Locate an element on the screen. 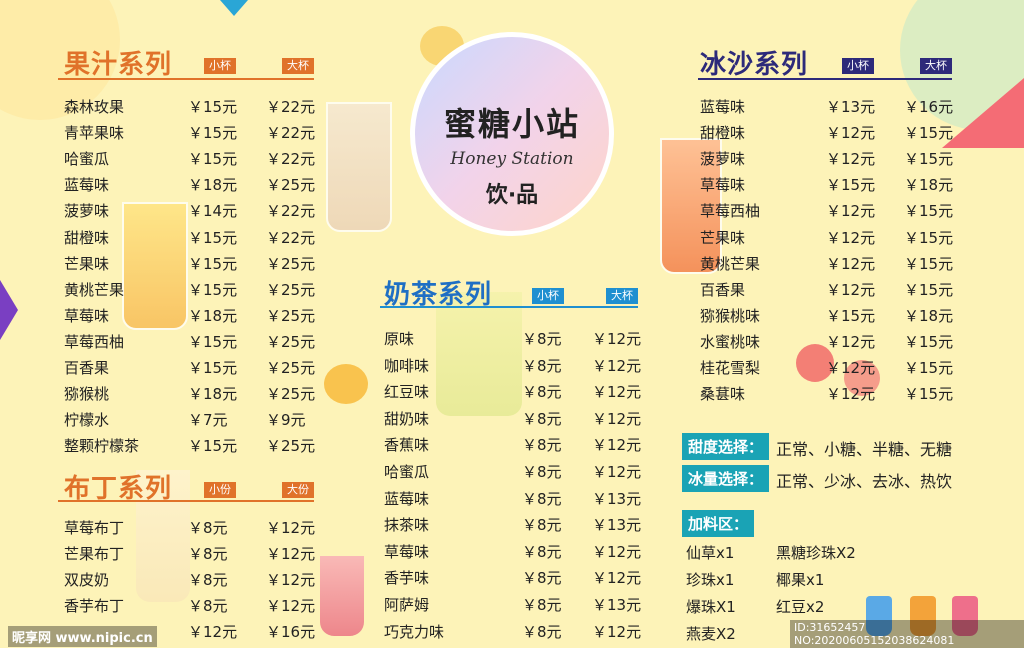 The width and height of the screenshot is (1024, 648). sweetness-label: 甜度选择： is located at coordinates (726, 446).